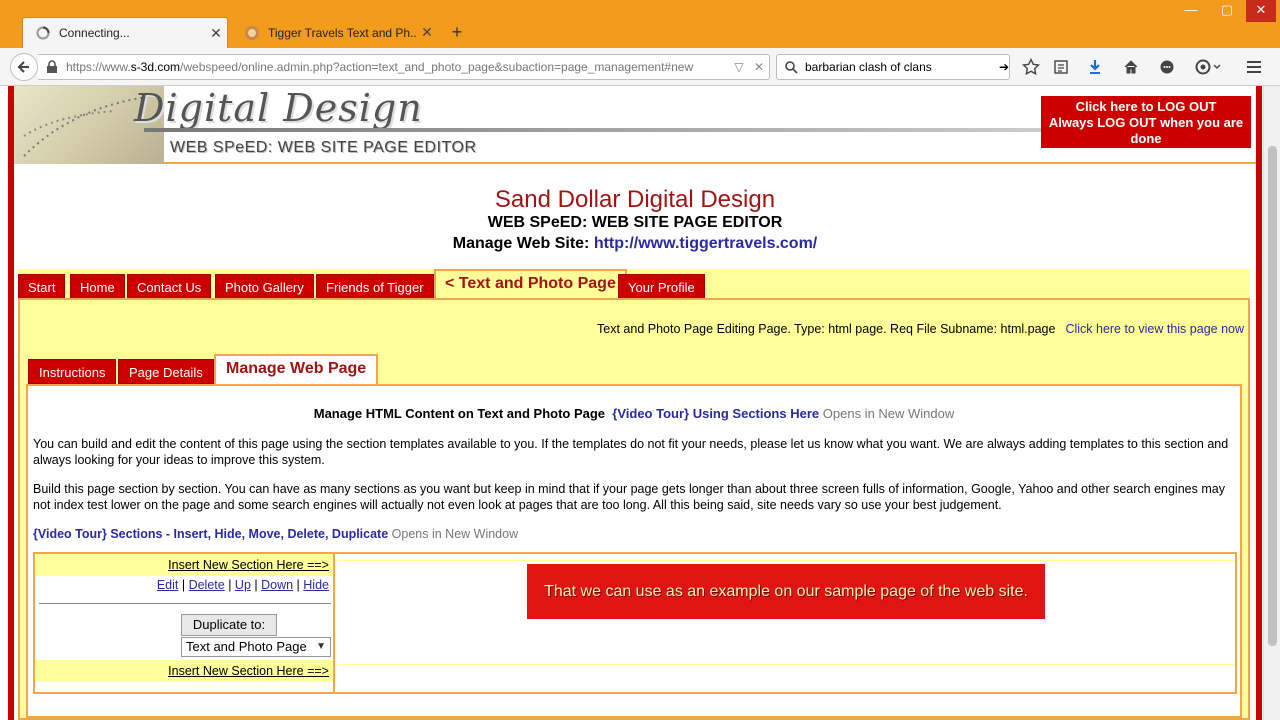 The height and width of the screenshot is (720, 1280). Describe the element at coordinates (43, 33) in the screenshot. I see `loading-icon` at that location.